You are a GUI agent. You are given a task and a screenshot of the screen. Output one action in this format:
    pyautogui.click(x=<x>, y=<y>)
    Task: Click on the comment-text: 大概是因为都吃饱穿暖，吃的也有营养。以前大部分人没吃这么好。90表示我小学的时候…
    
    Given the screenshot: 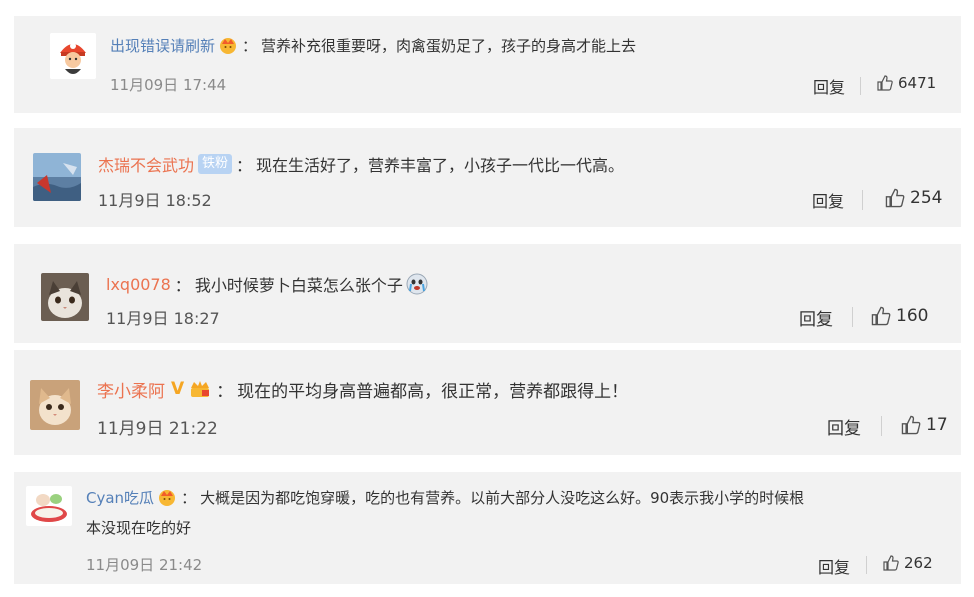 What is the action you would take?
    pyautogui.click(x=502, y=497)
    